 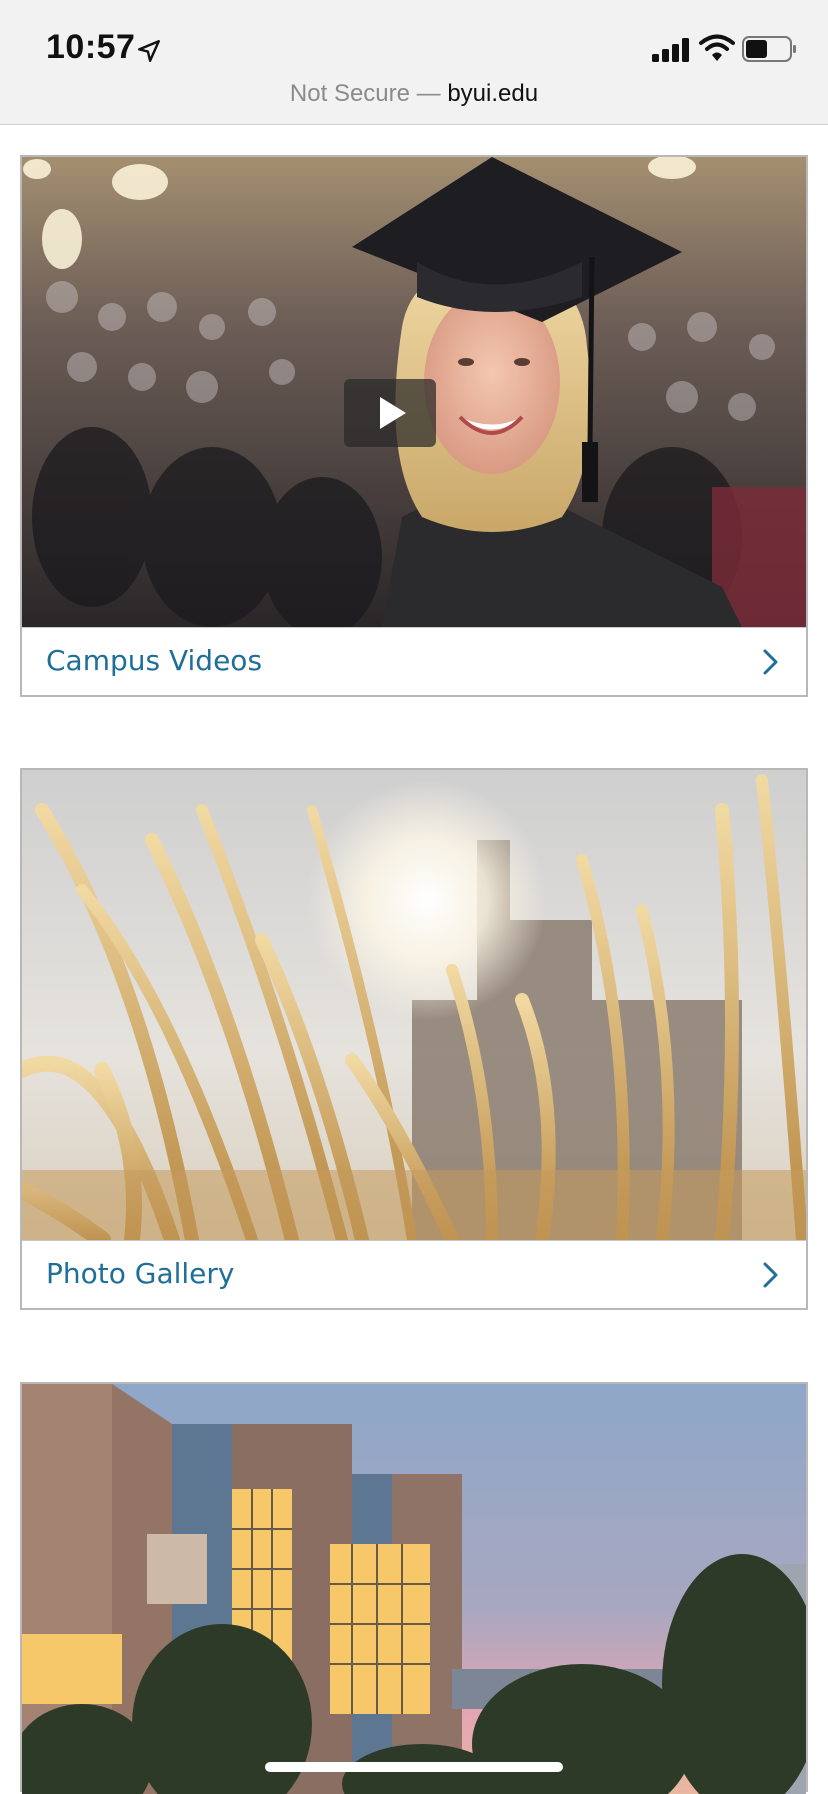 What do you see at coordinates (414, 1767) in the screenshot?
I see `home-indicator` at bounding box center [414, 1767].